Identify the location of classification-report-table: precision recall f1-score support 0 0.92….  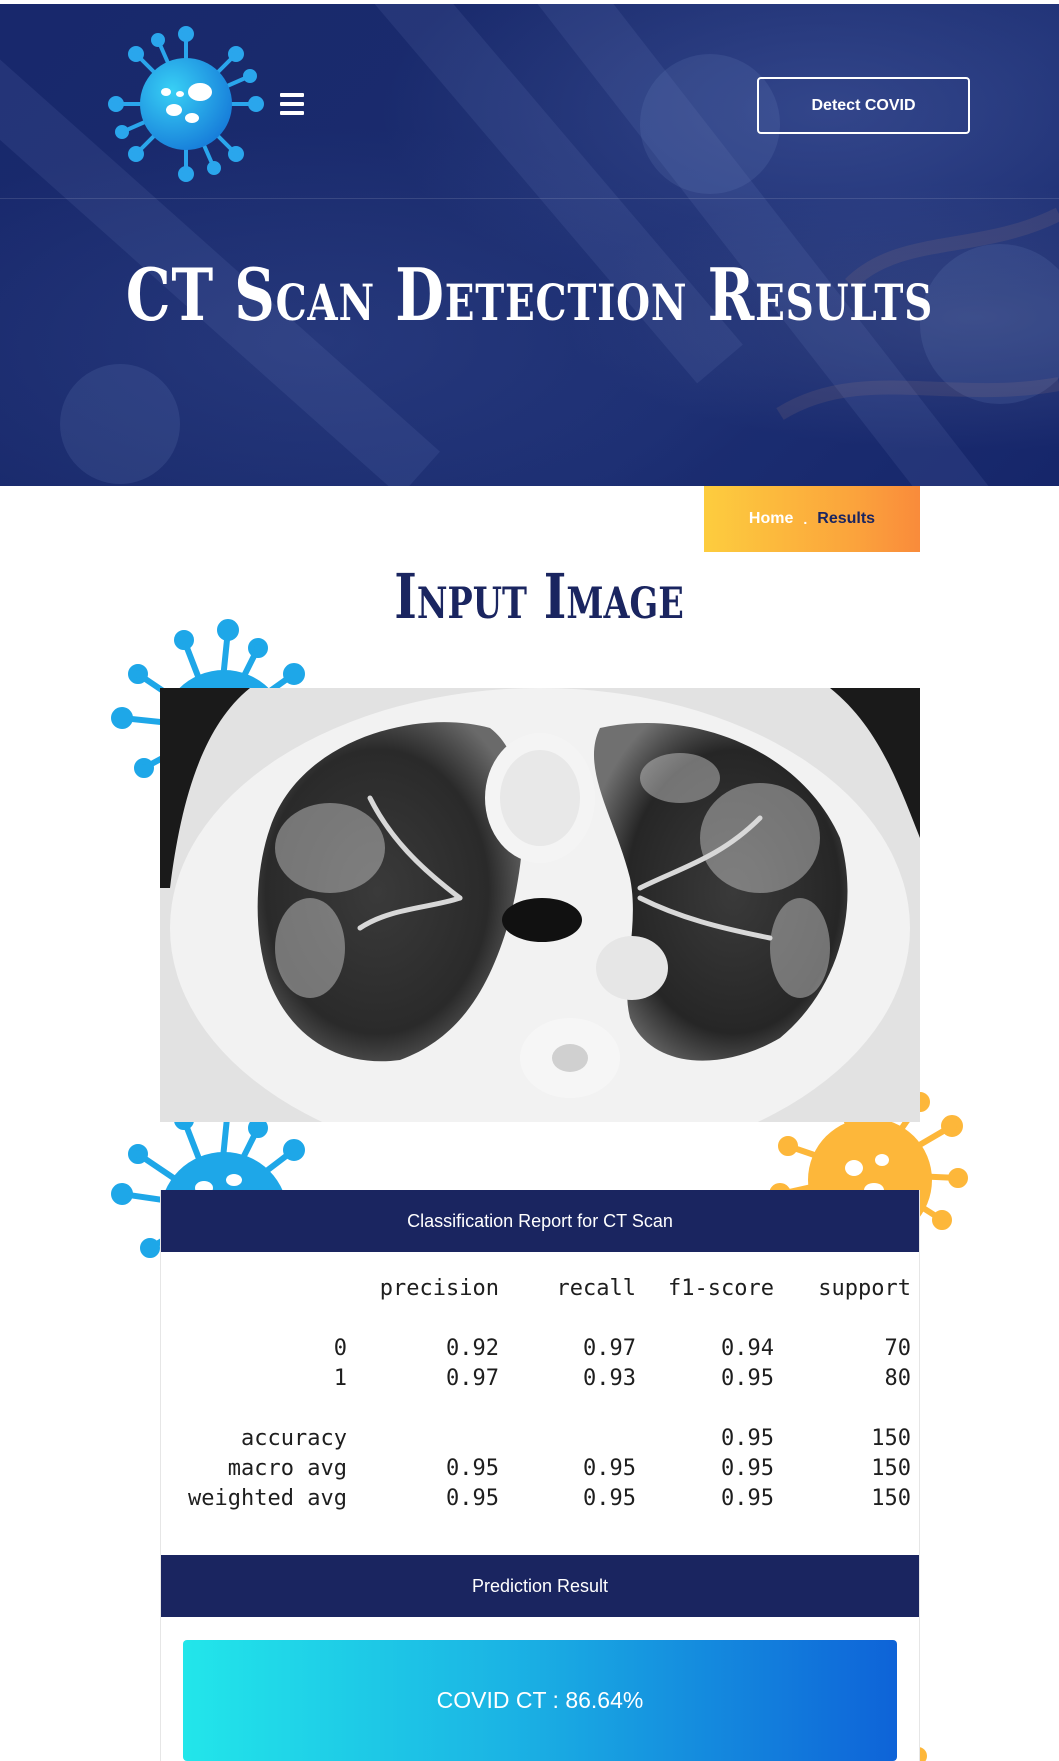
(540, 1403).